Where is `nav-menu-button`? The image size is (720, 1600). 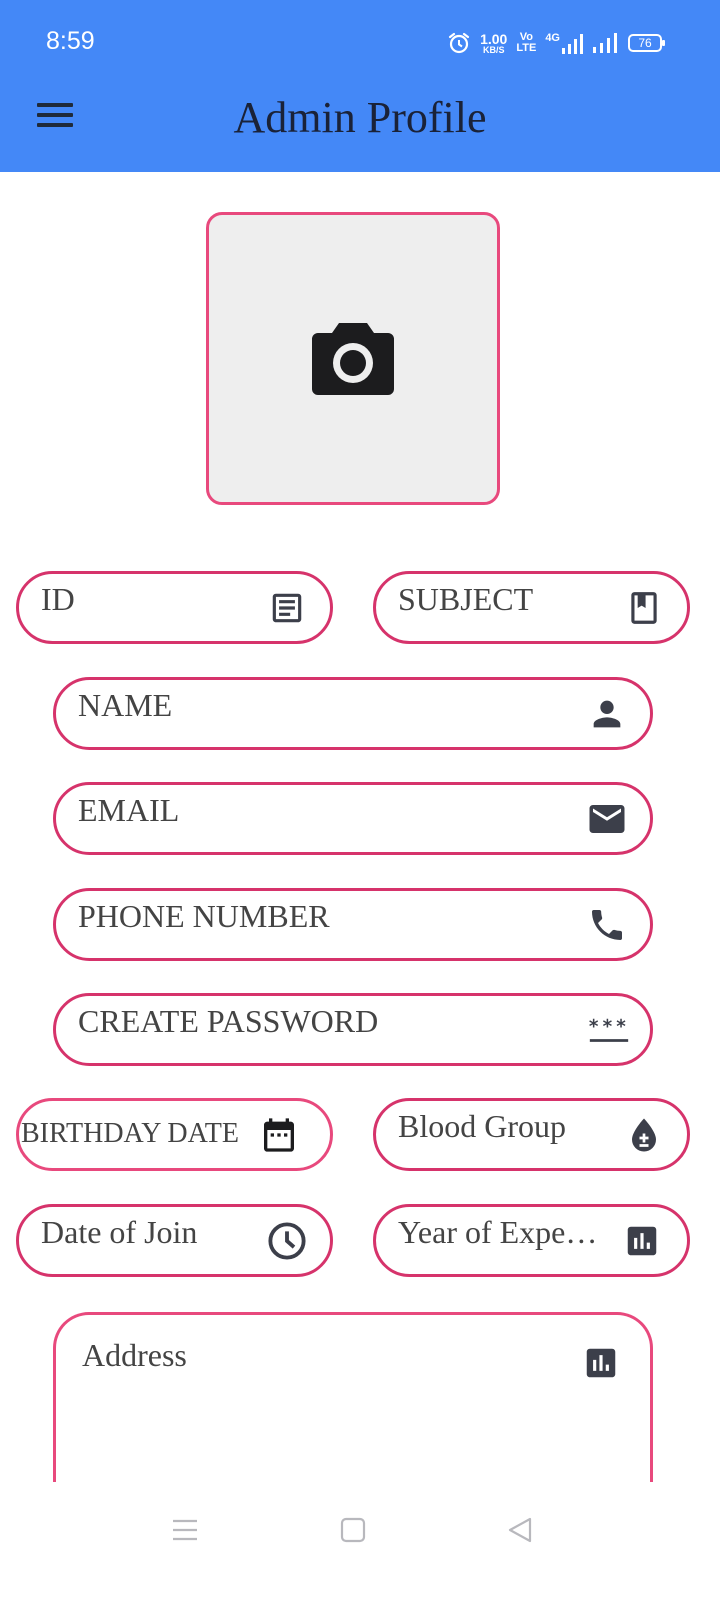
nav-menu-button is located at coordinates (185, 1530).